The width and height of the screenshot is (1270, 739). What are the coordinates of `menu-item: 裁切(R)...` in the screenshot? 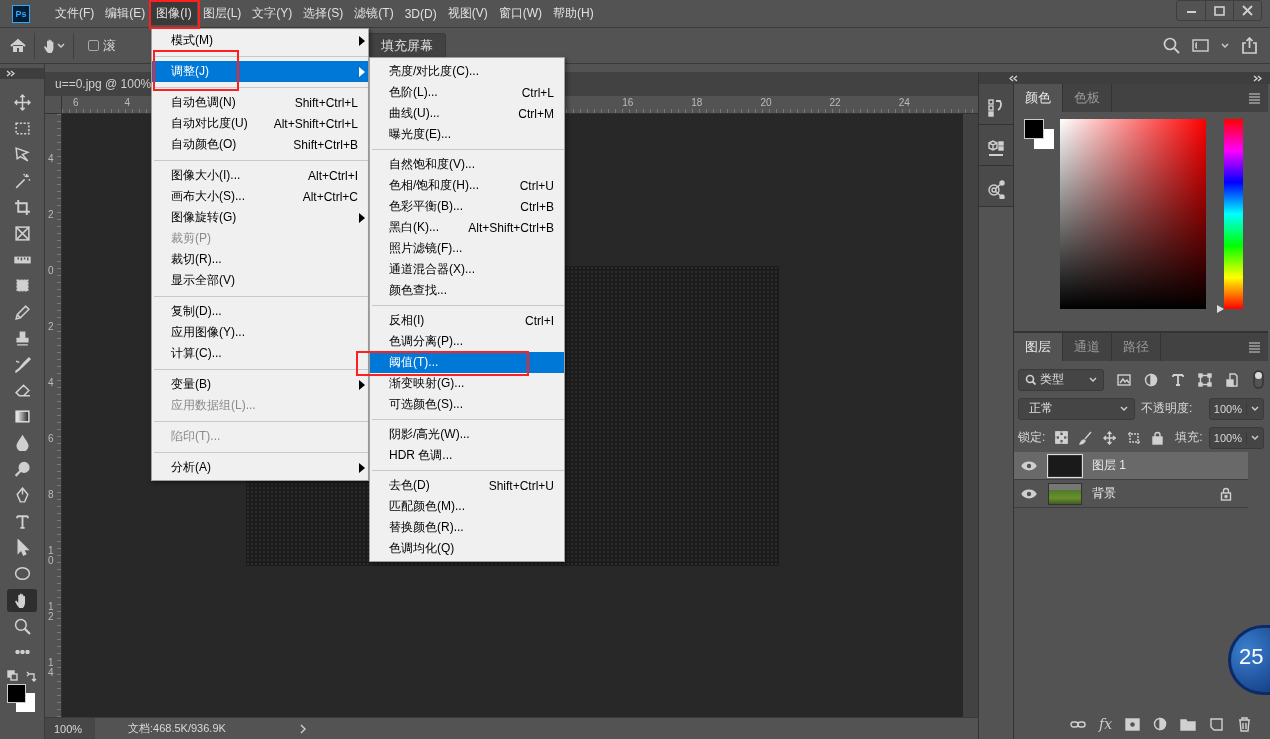 It's located at (260, 259).